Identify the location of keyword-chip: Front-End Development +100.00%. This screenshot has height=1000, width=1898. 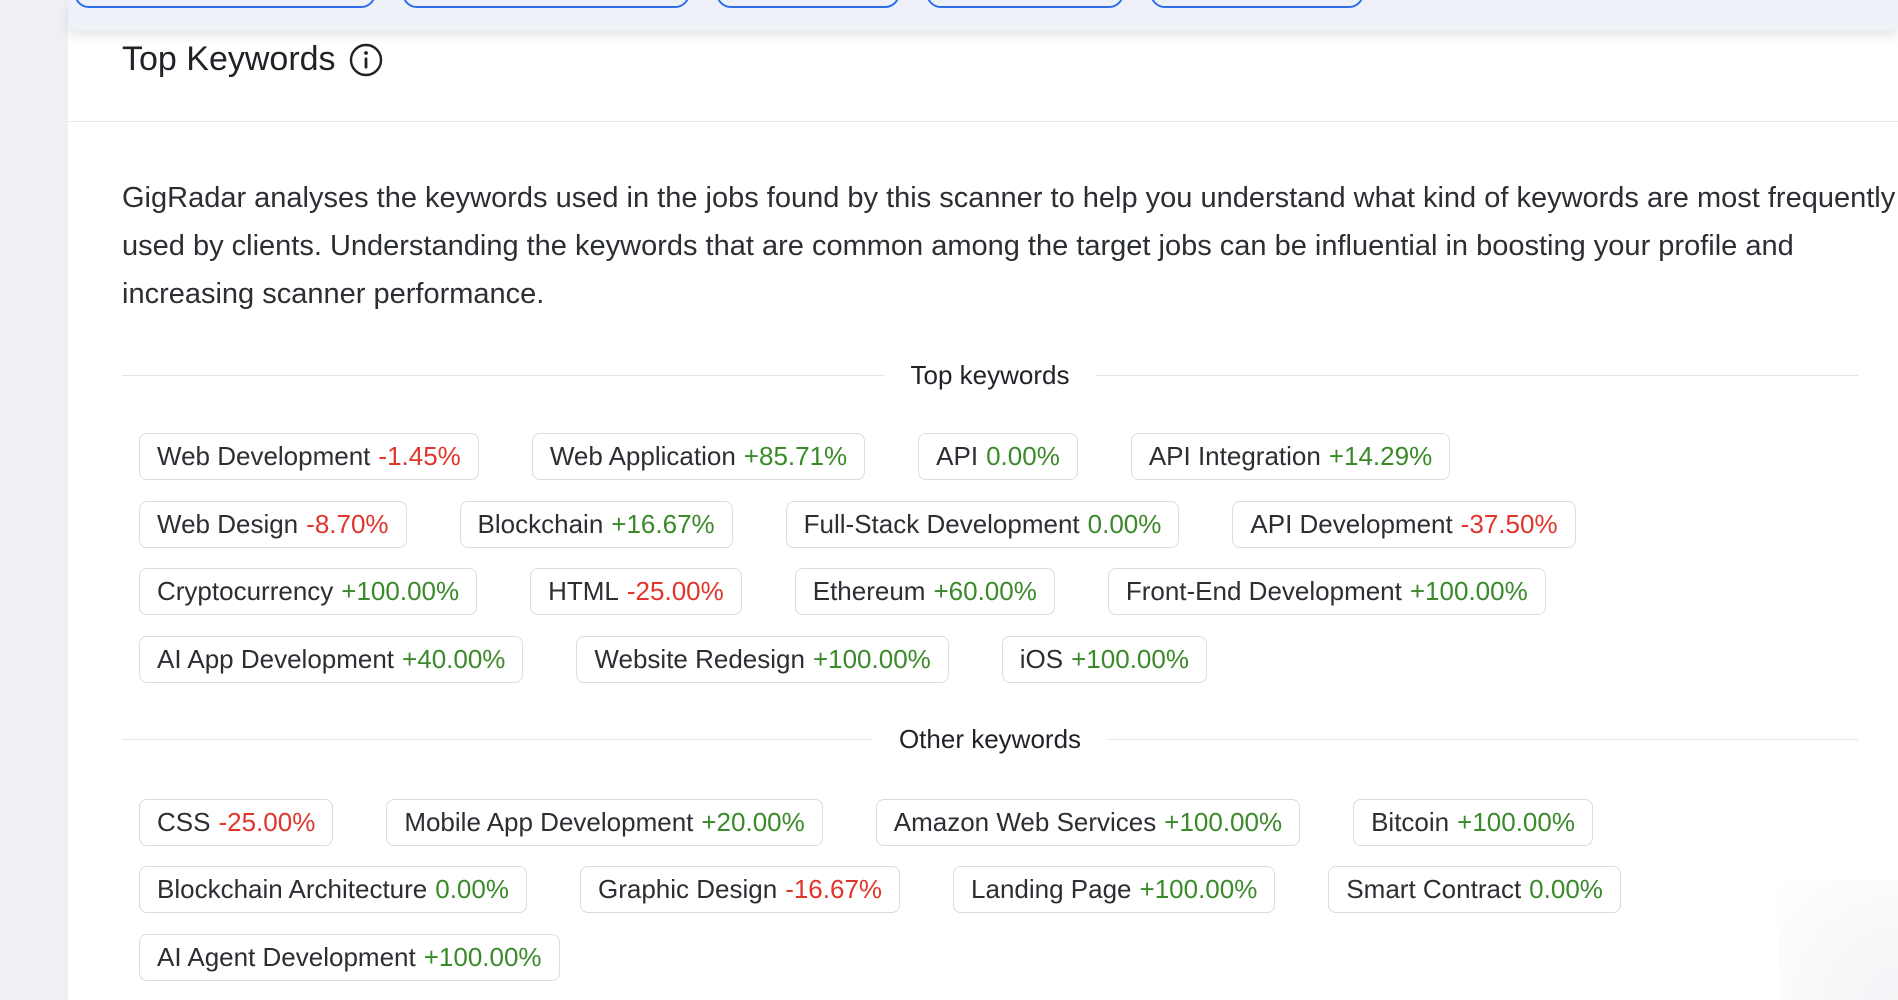
(1326, 591).